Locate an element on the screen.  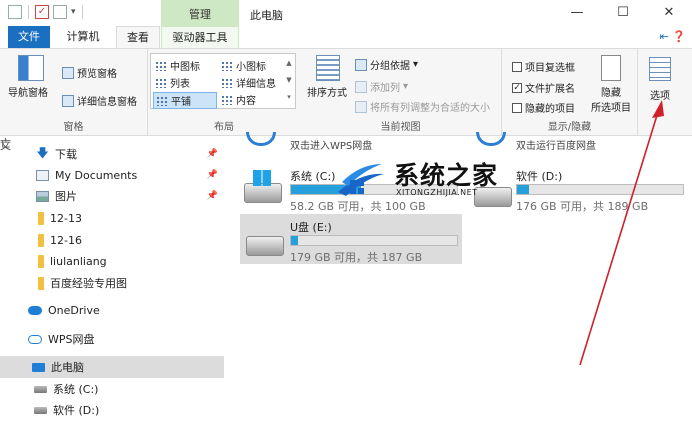
nav-pane-icon is located at coordinates (31, 68).